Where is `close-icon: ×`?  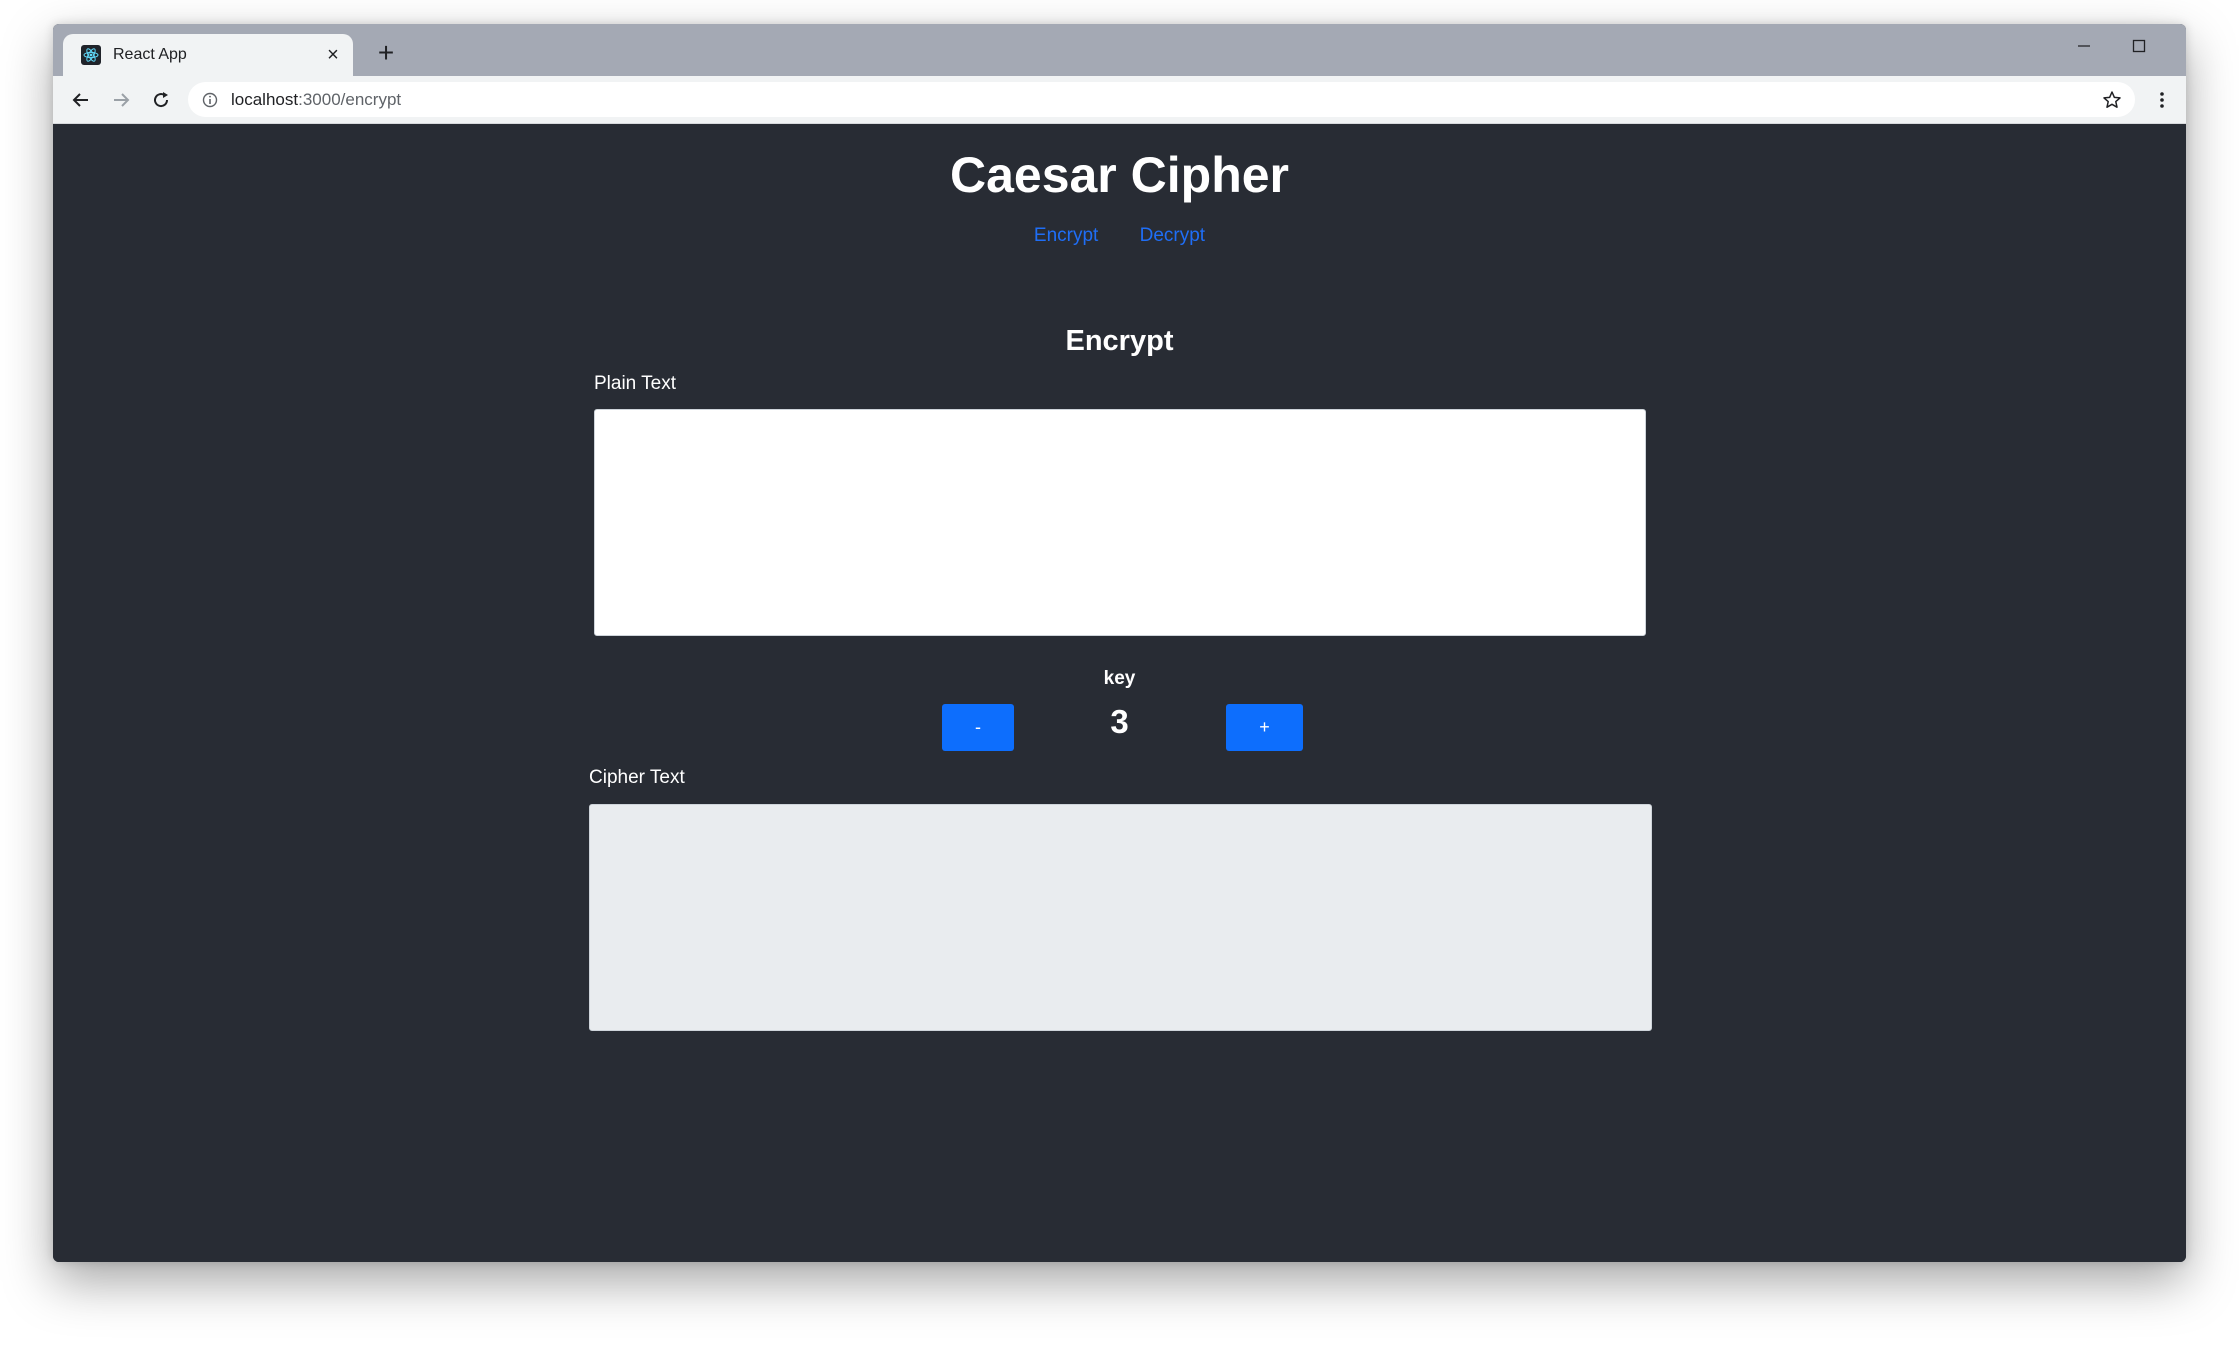 close-icon: × is located at coordinates (333, 55).